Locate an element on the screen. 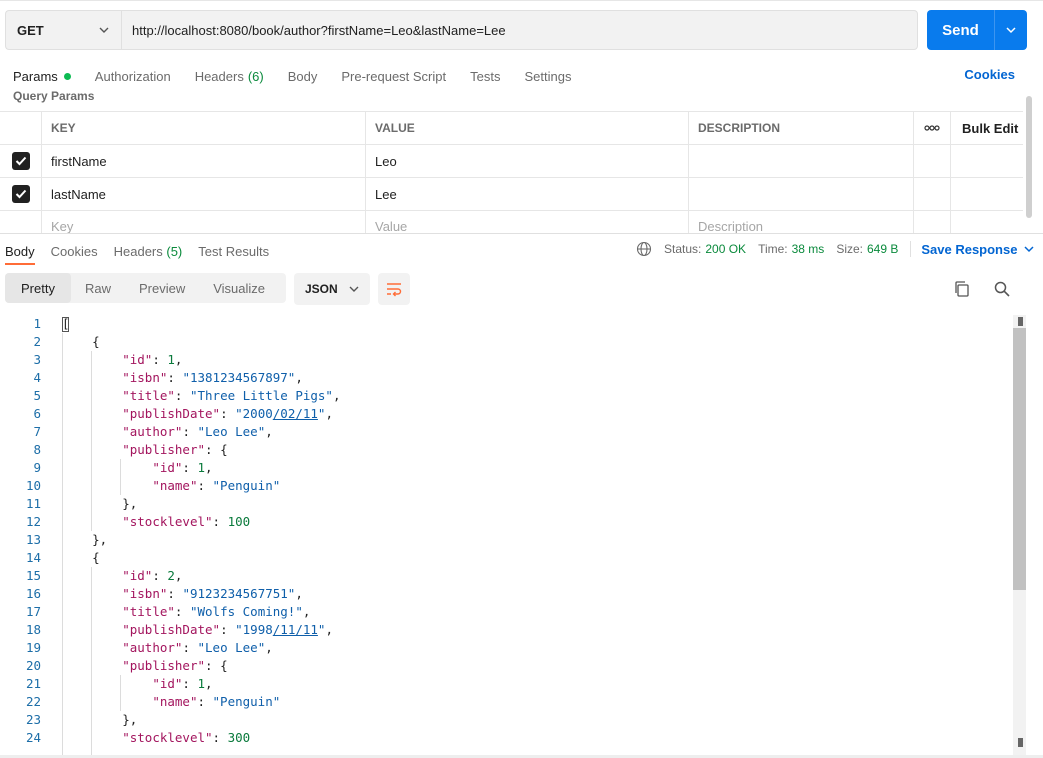 This screenshot has height=758, width=1043. code-token: }, is located at coordinates (85, 539).